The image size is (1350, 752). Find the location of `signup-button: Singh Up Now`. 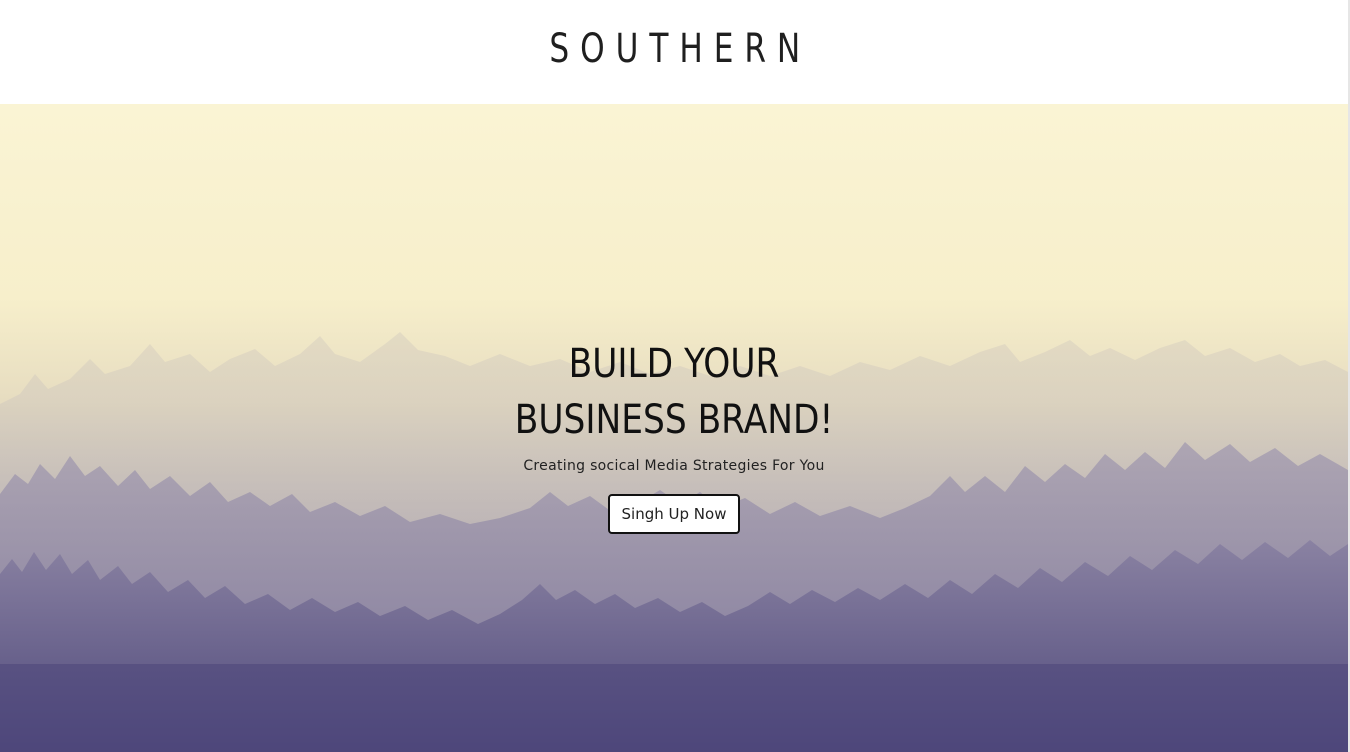

signup-button: Singh Up Now is located at coordinates (674, 514).